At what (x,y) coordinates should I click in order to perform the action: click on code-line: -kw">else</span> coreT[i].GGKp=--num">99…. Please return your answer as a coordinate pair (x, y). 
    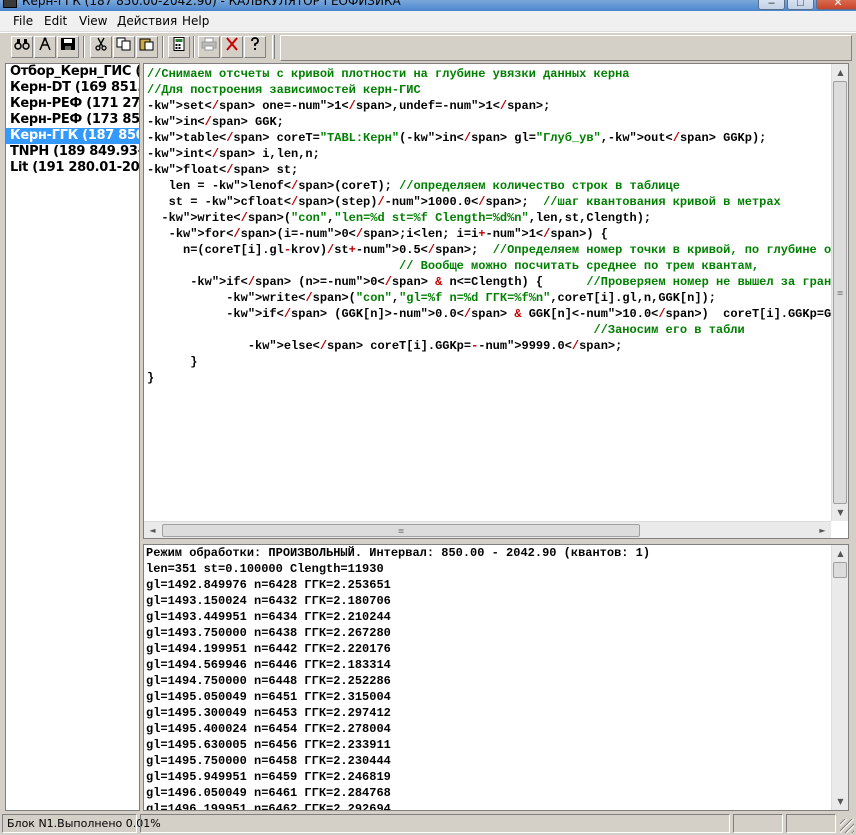
    Looking at the image, I should click on (435, 346).